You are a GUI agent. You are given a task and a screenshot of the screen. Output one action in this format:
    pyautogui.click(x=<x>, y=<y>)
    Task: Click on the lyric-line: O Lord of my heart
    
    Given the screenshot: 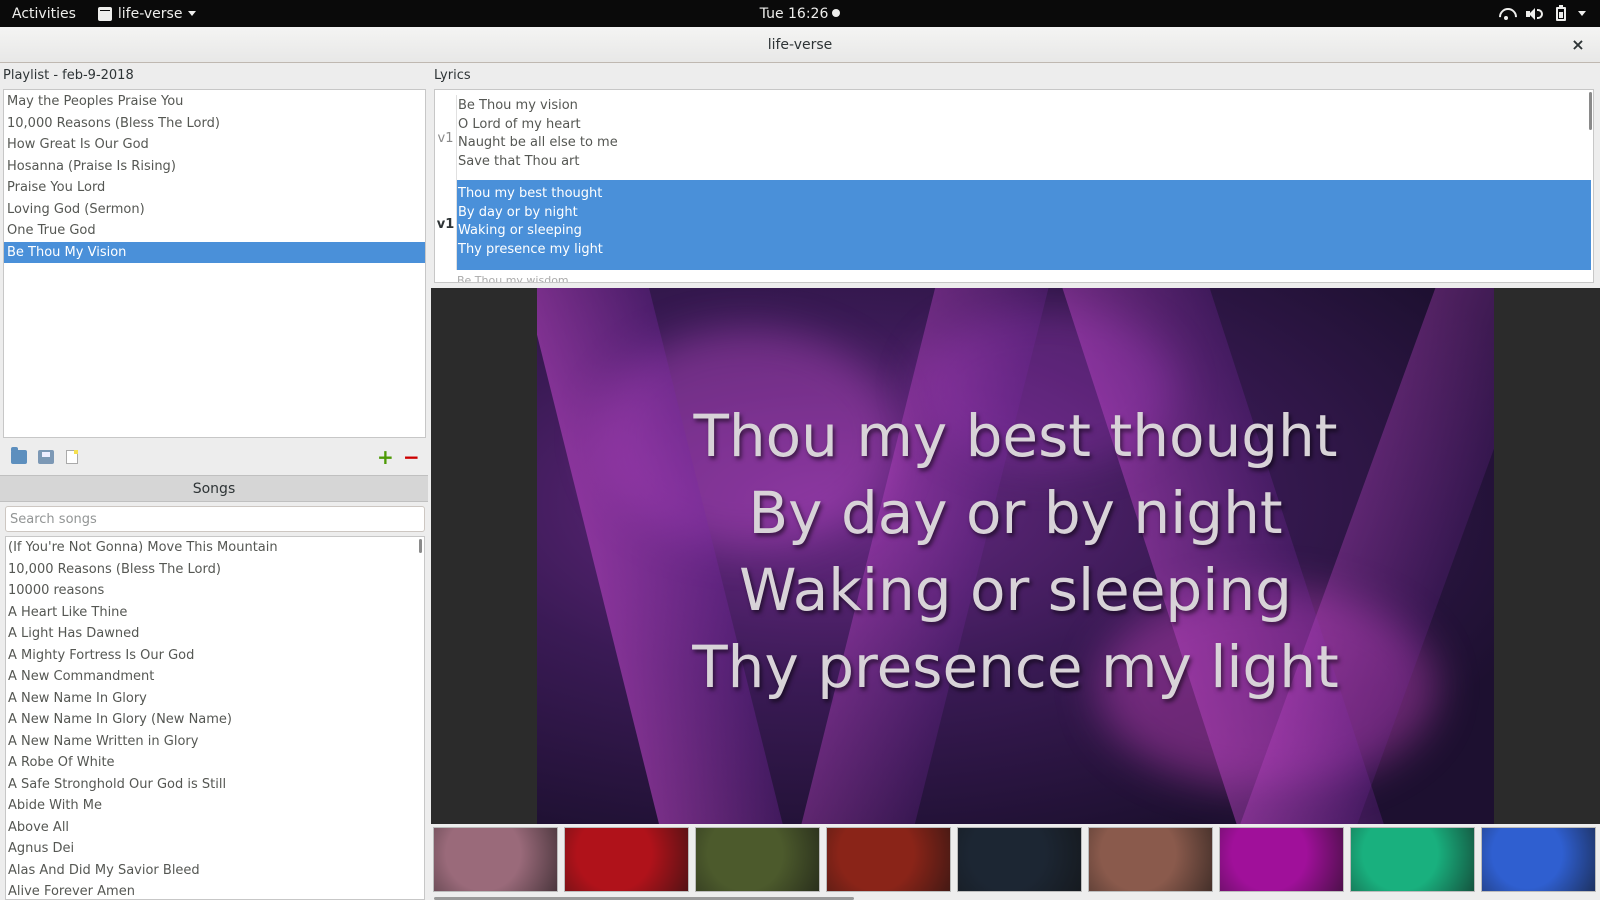 What is the action you would take?
    pyautogui.click(x=519, y=124)
    